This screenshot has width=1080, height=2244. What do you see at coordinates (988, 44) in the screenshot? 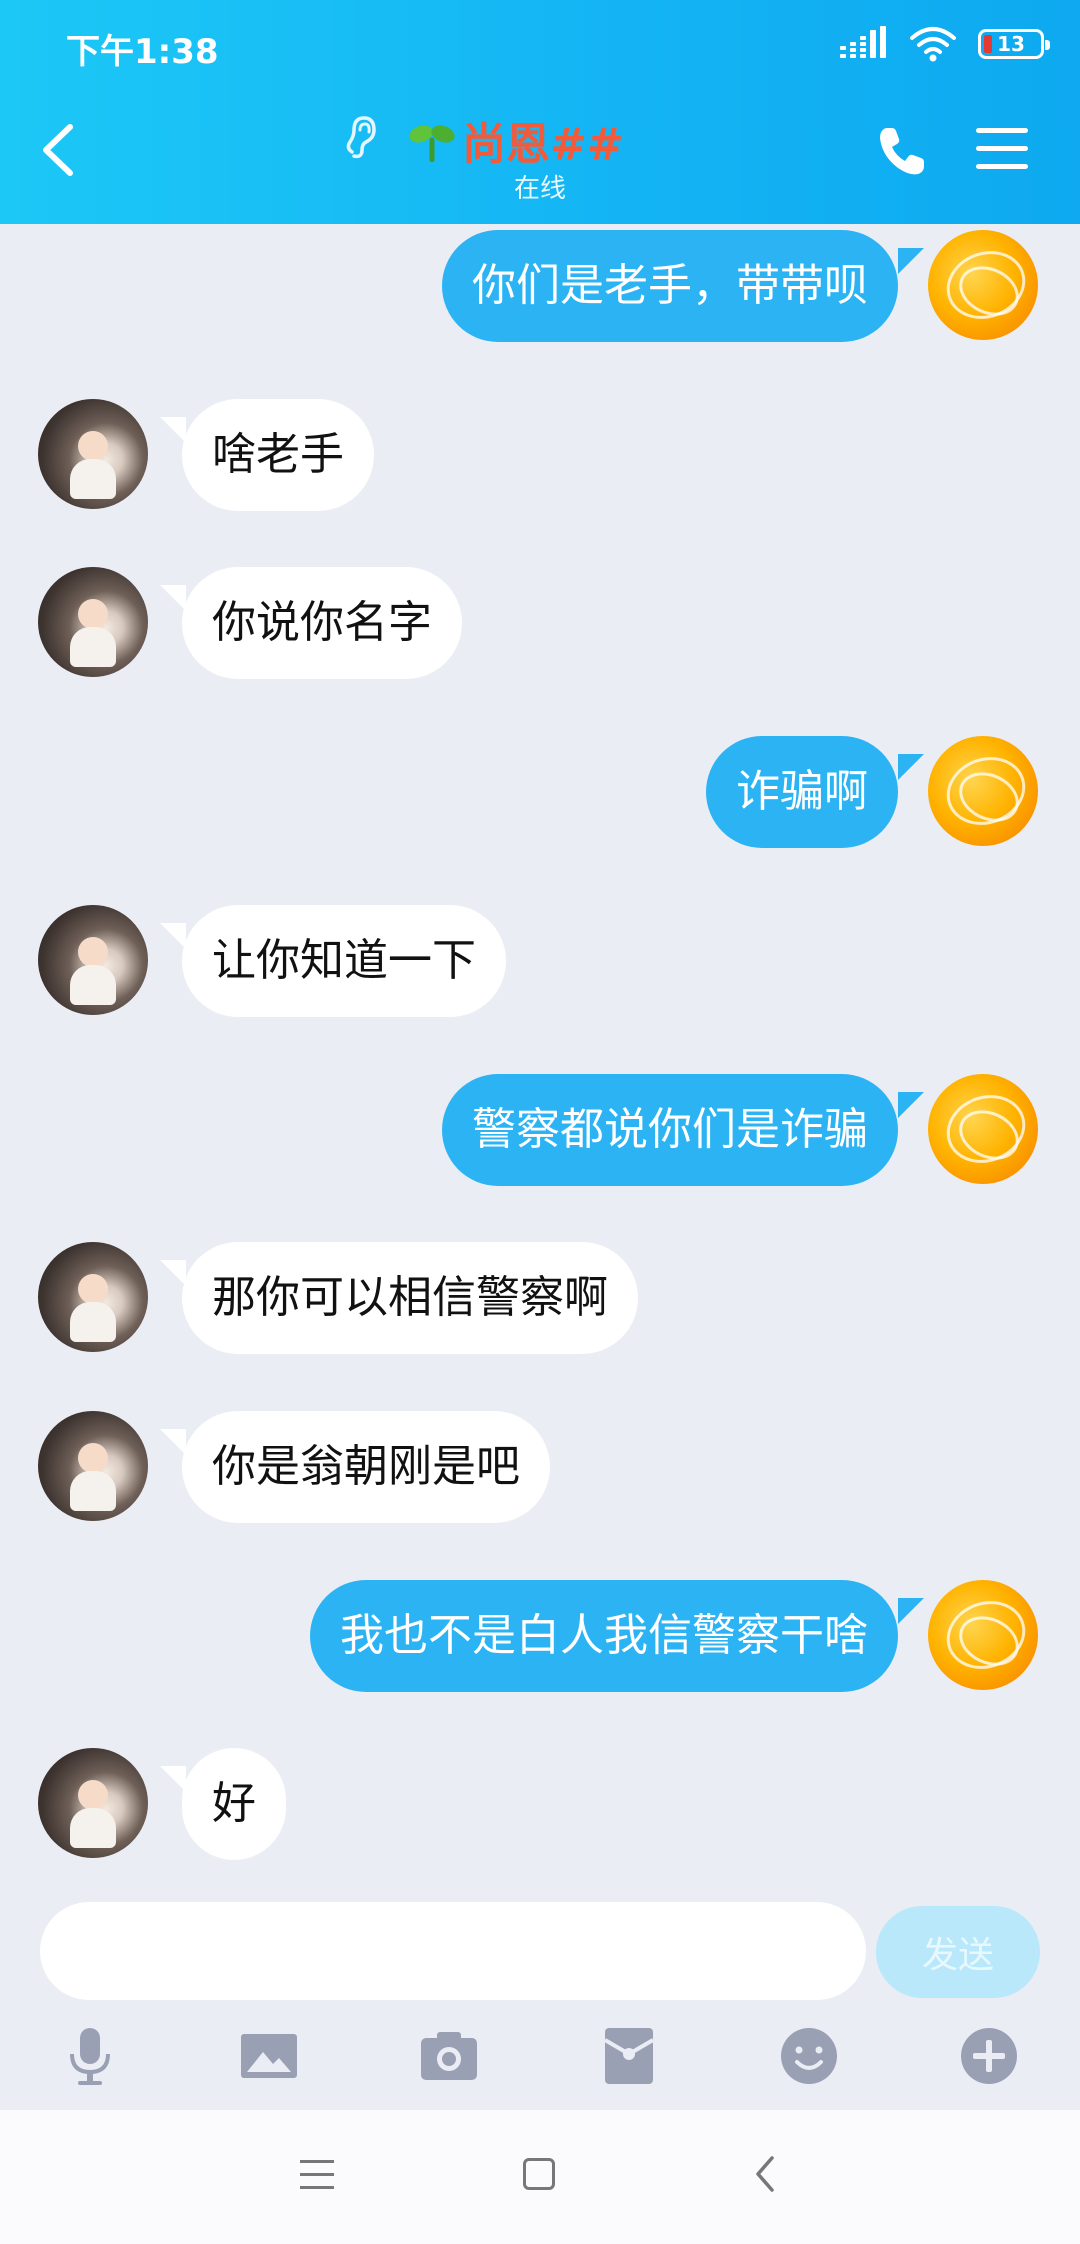
I see `battery-level` at bounding box center [988, 44].